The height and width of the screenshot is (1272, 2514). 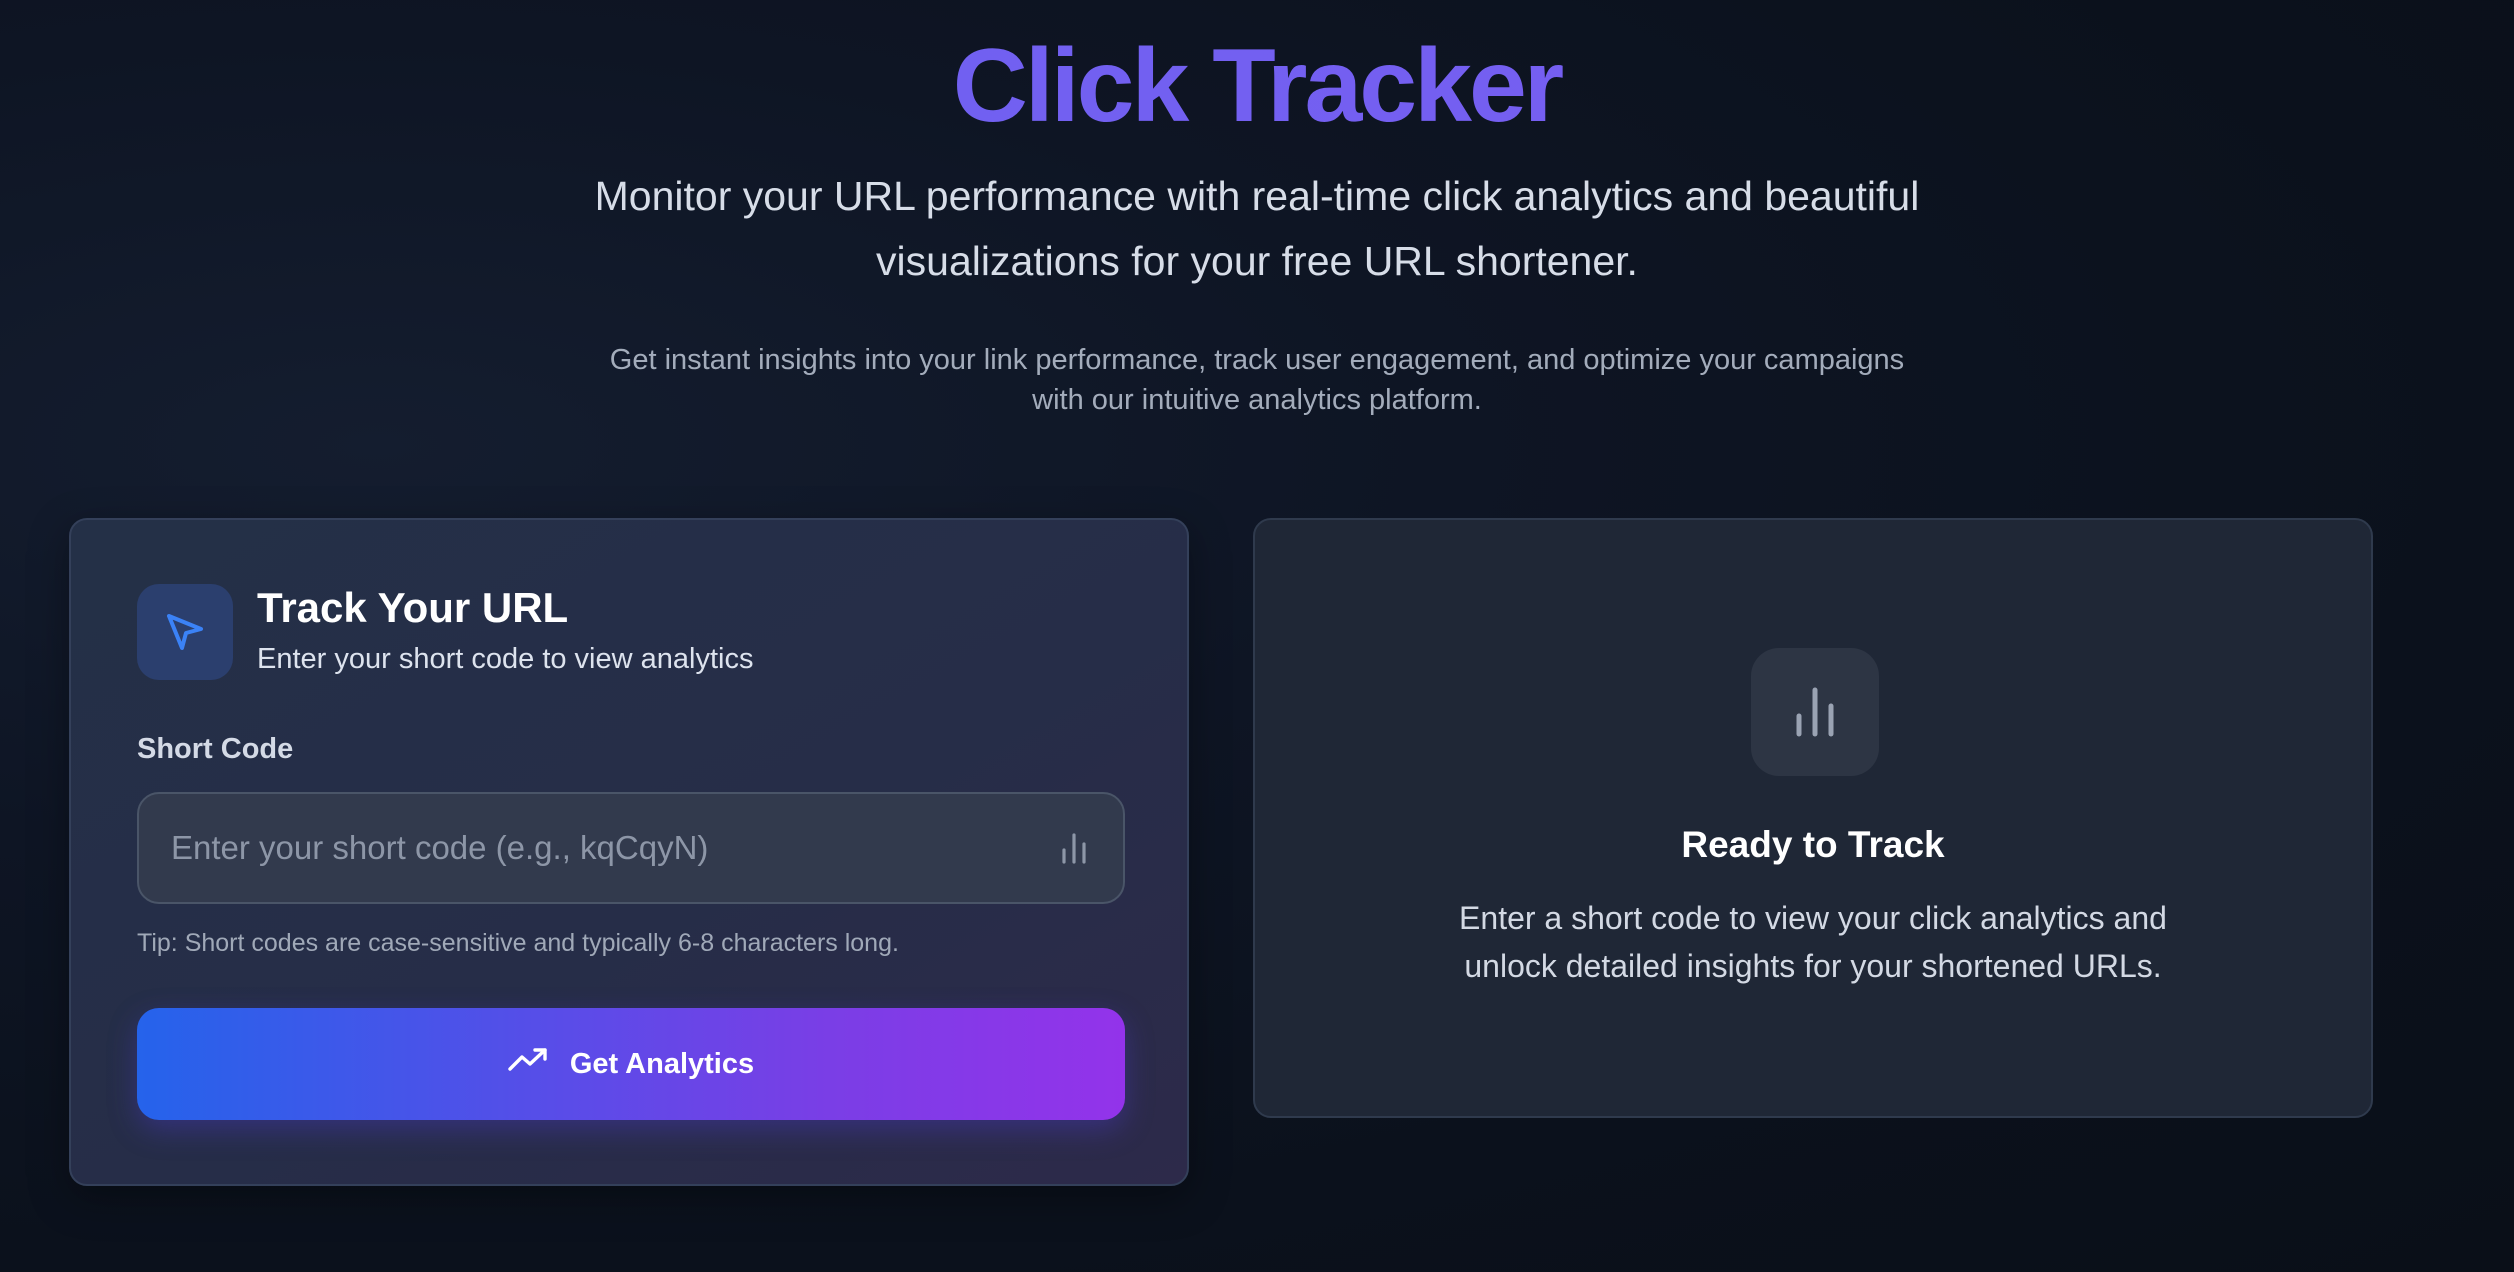 I want to click on get-analytics-button: Get Analytics, so click(x=631, y=1064).